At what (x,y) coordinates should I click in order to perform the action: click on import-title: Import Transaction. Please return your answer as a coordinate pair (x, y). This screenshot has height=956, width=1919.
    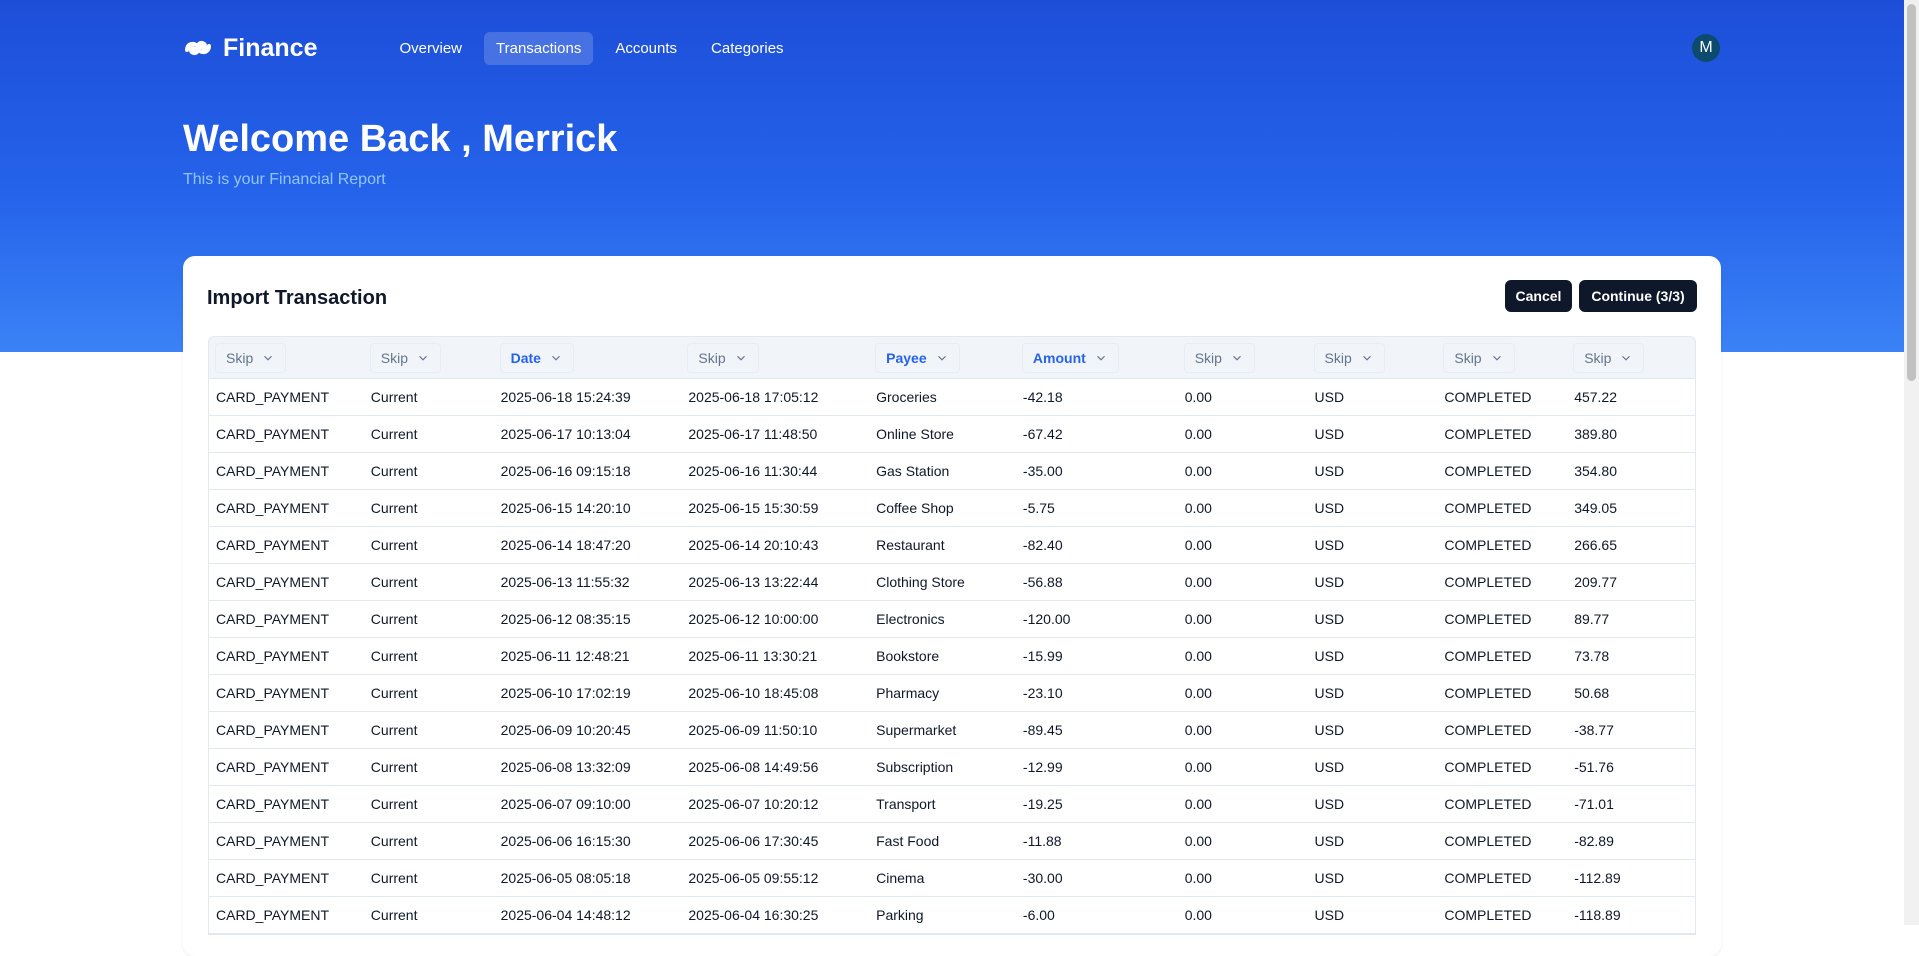
    Looking at the image, I should click on (297, 298).